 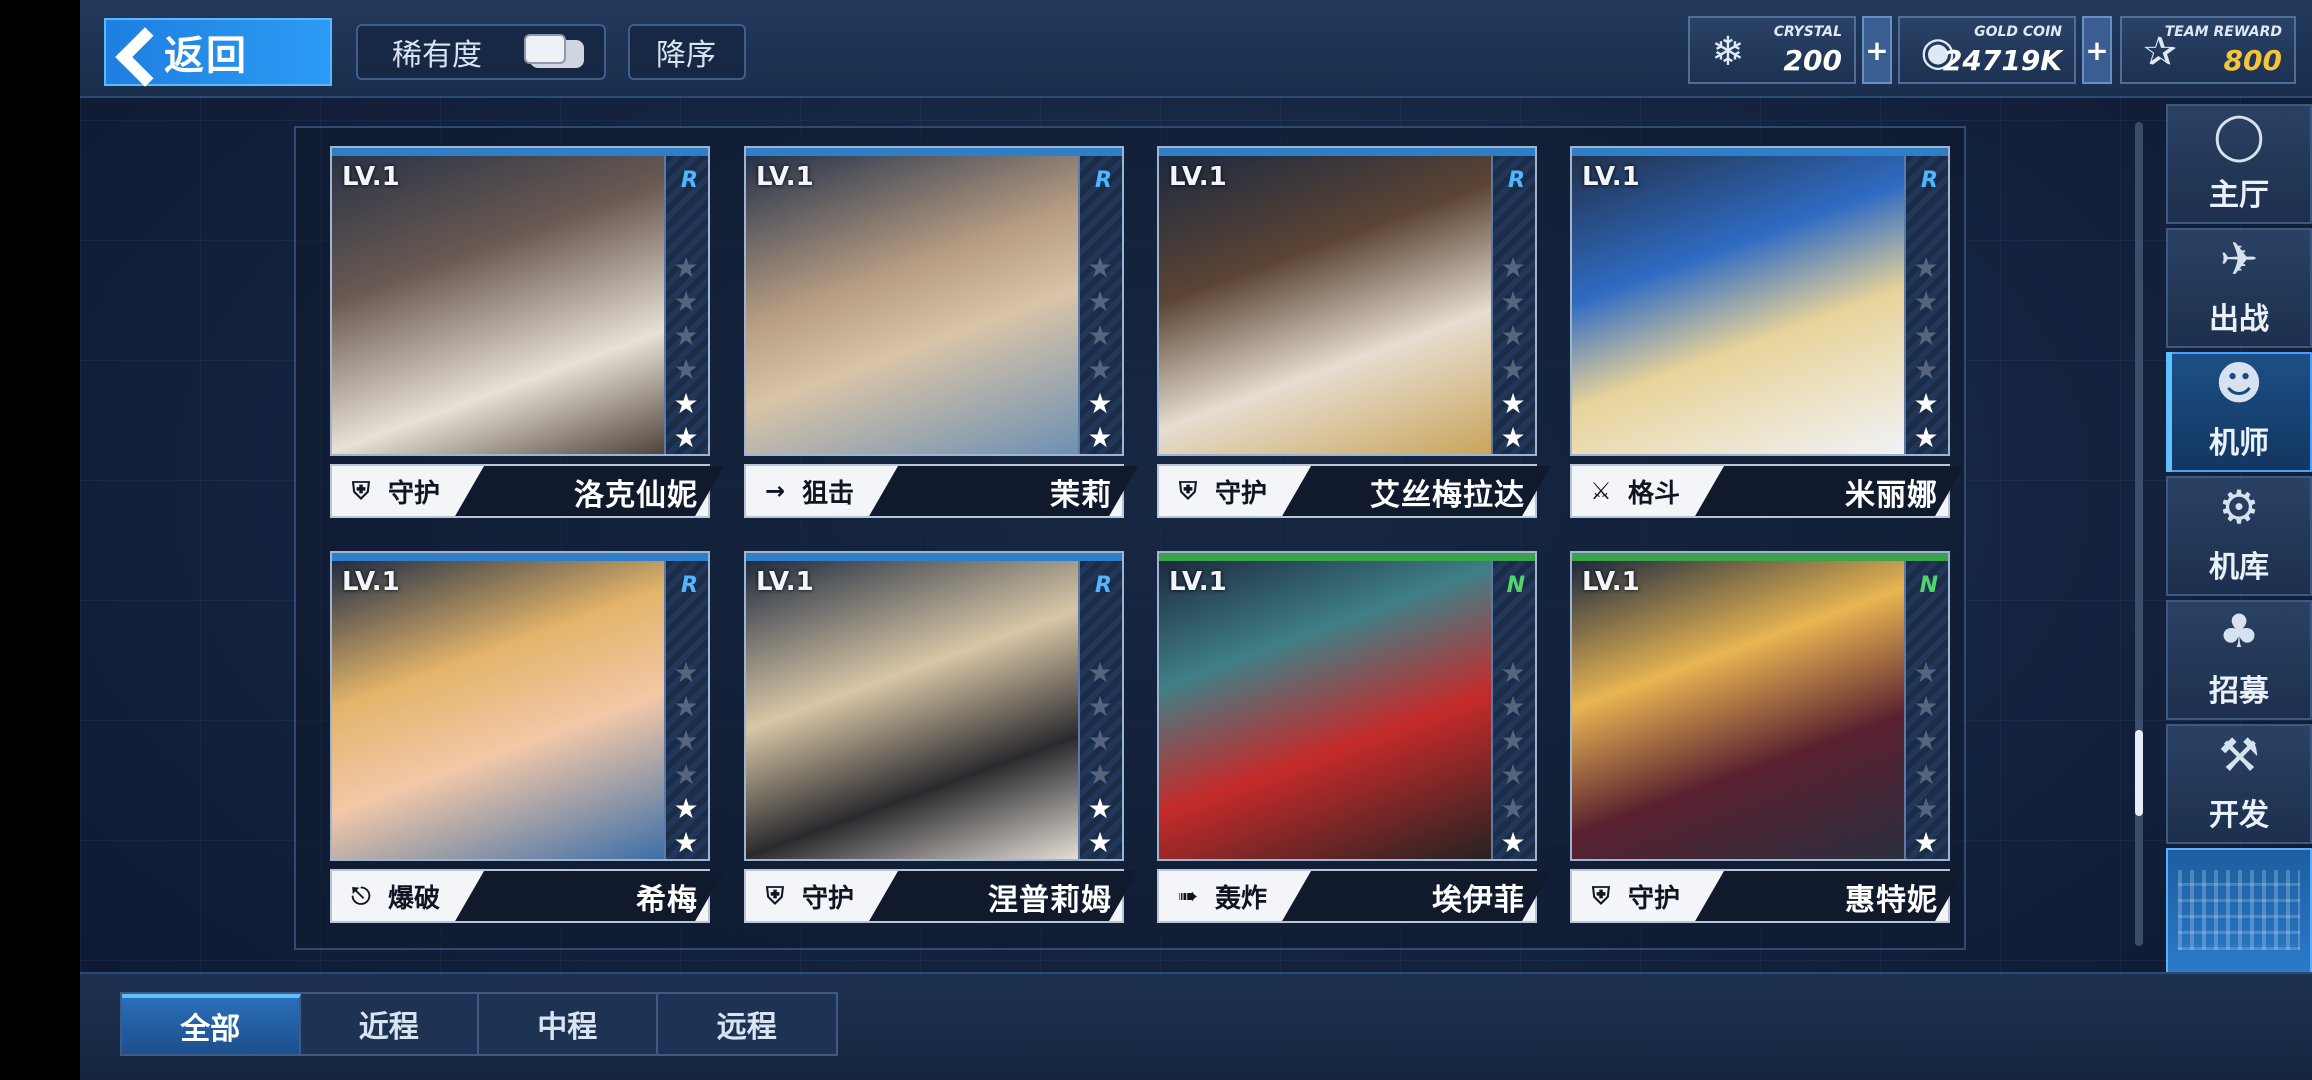 I want to click on star-sidebar: N ★ ★ ★ ★ ★ ★, so click(x=1513, y=710).